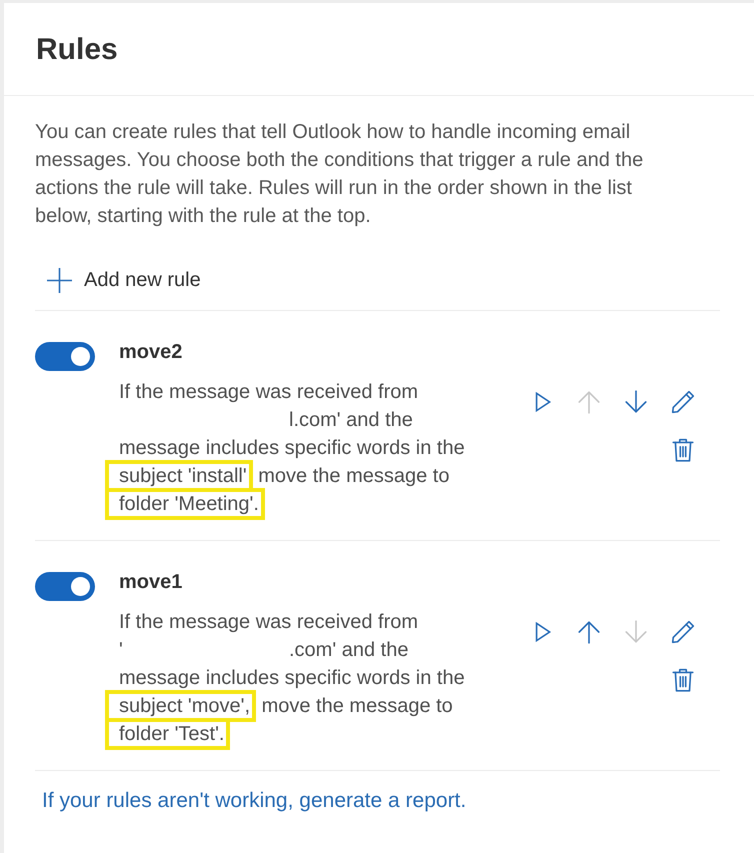 Image resolution: width=754 pixels, height=853 pixels. What do you see at coordinates (150, 352) in the screenshot?
I see `rule-name: move2` at bounding box center [150, 352].